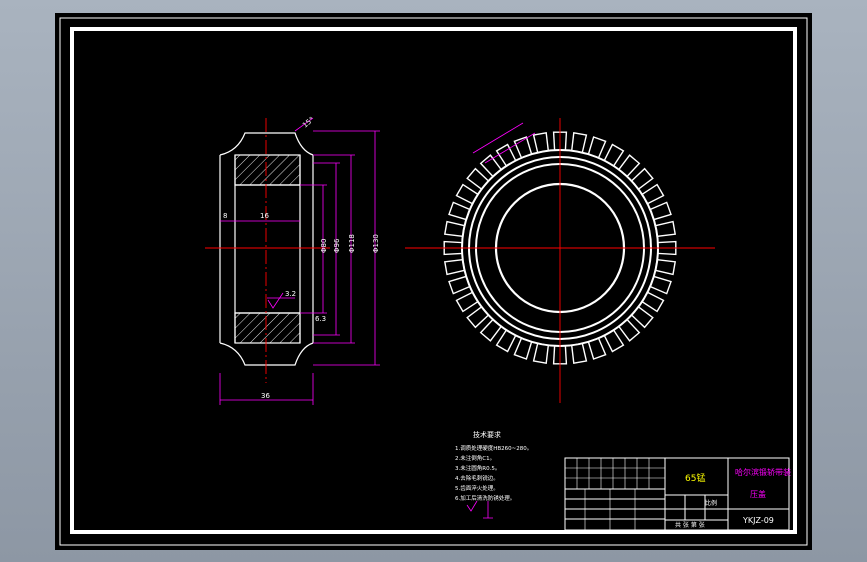 The height and width of the screenshot is (562, 867). I want to click on dim-left-small: 8, so click(225, 216).